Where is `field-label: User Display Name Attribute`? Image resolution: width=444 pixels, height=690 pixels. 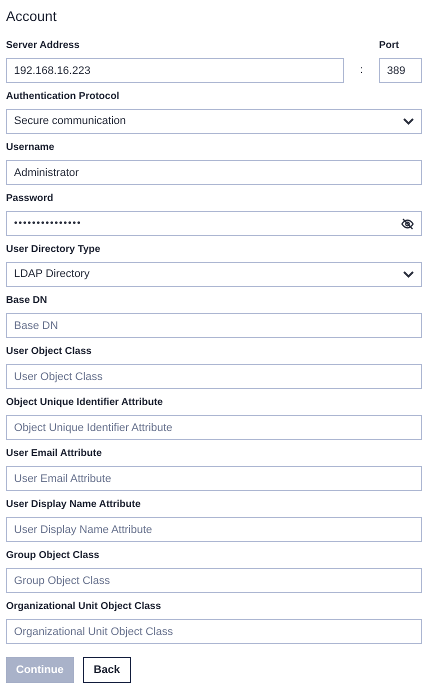
field-label: User Display Name Attribute is located at coordinates (74, 505).